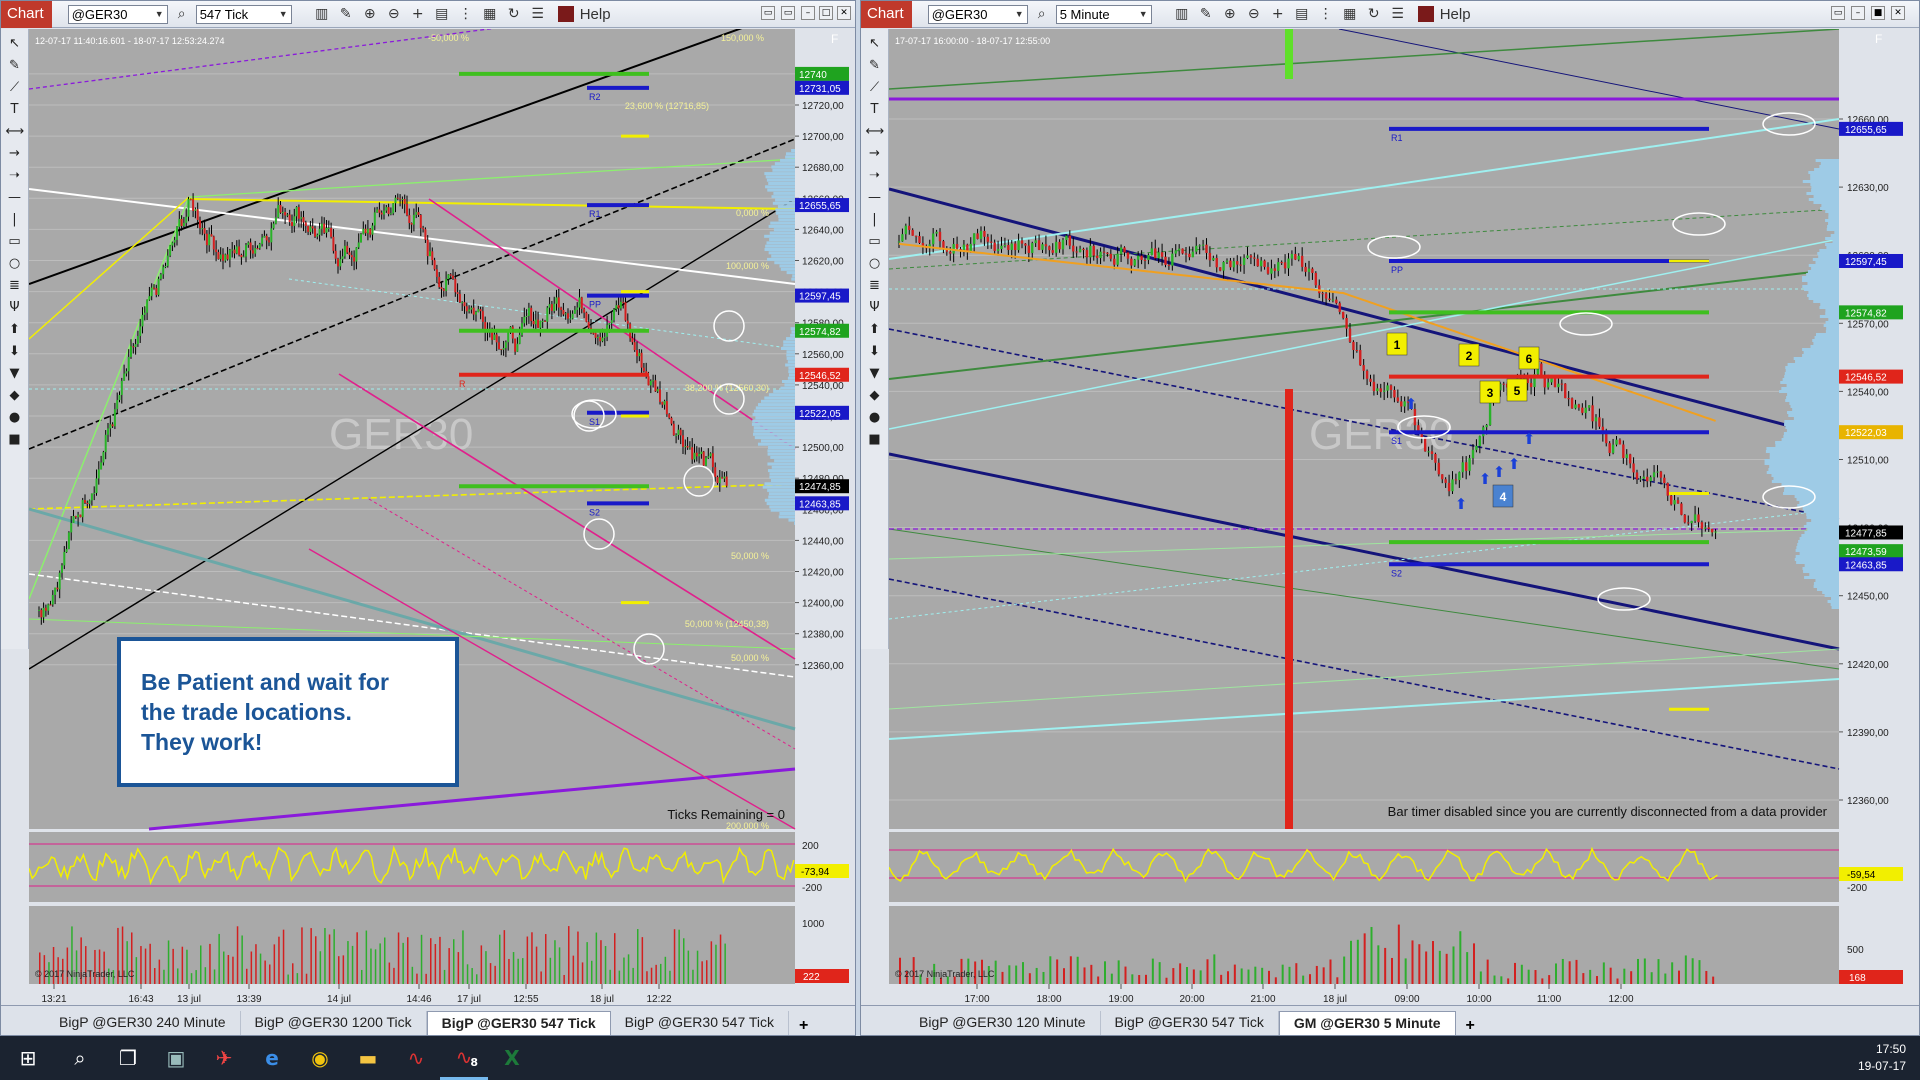 The image size is (1920, 1080). I want to click on left-help-menu: Help, so click(595, 14).